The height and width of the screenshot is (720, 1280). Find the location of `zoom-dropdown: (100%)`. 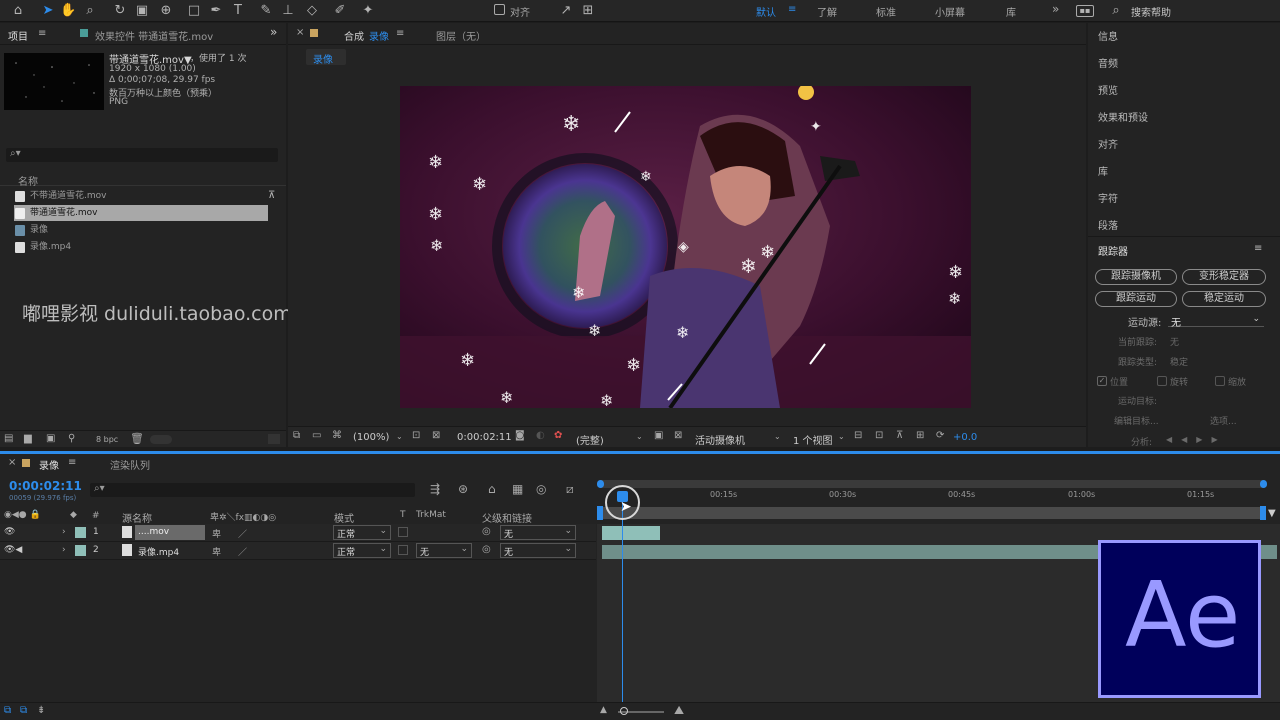

zoom-dropdown: (100%) is located at coordinates (371, 437).